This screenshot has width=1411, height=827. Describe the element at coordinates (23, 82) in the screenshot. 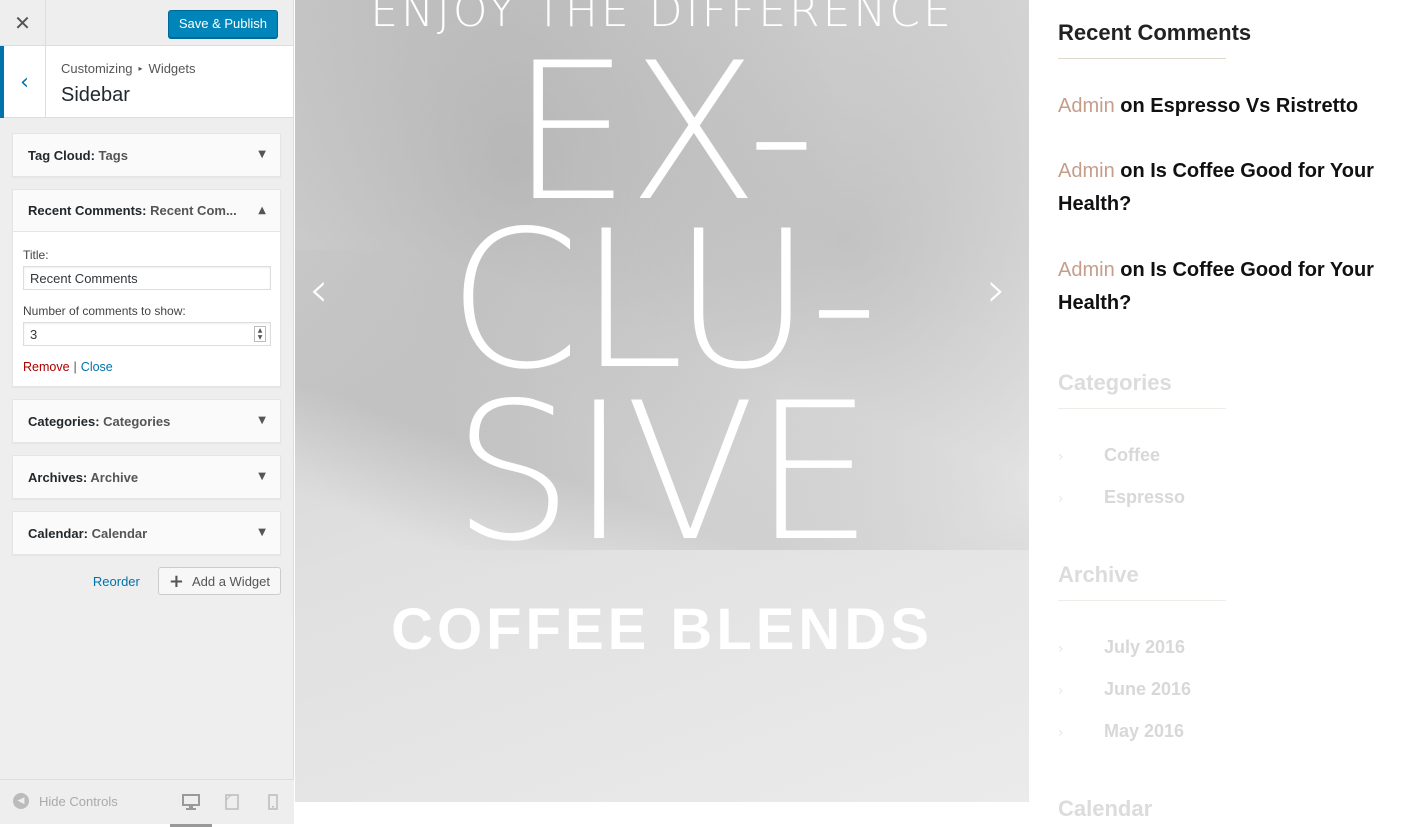

I see `back-icon: ‹` at that location.